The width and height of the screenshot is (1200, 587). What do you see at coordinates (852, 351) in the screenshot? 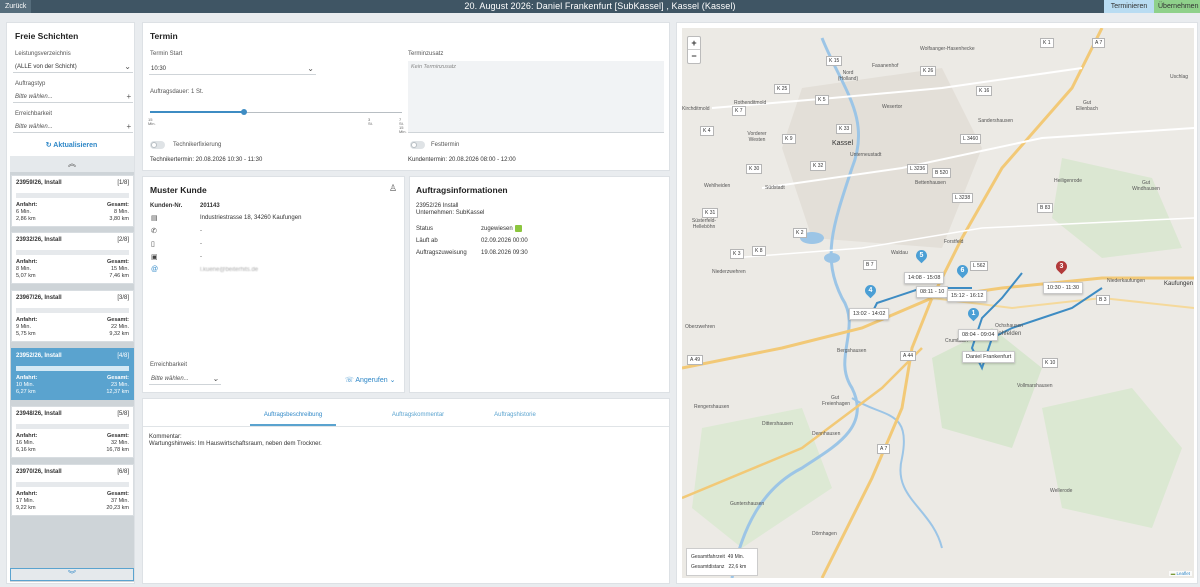
I see `map-place-label: Bergshausen` at bounding box center [852, 351].